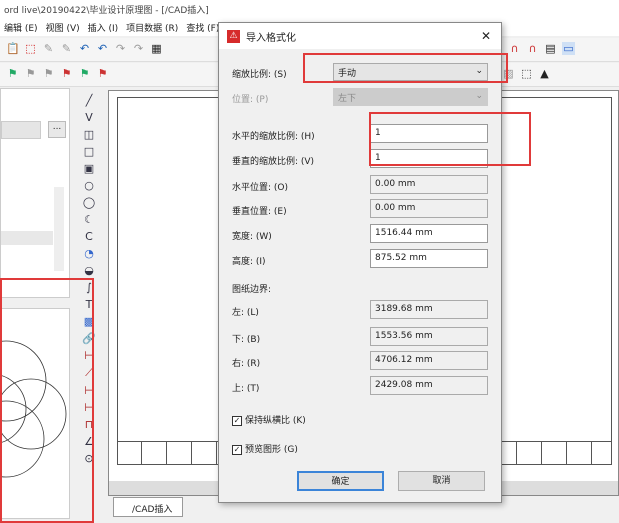  I want to click on chevron-down-icon: ⌄, so click(479, 96).